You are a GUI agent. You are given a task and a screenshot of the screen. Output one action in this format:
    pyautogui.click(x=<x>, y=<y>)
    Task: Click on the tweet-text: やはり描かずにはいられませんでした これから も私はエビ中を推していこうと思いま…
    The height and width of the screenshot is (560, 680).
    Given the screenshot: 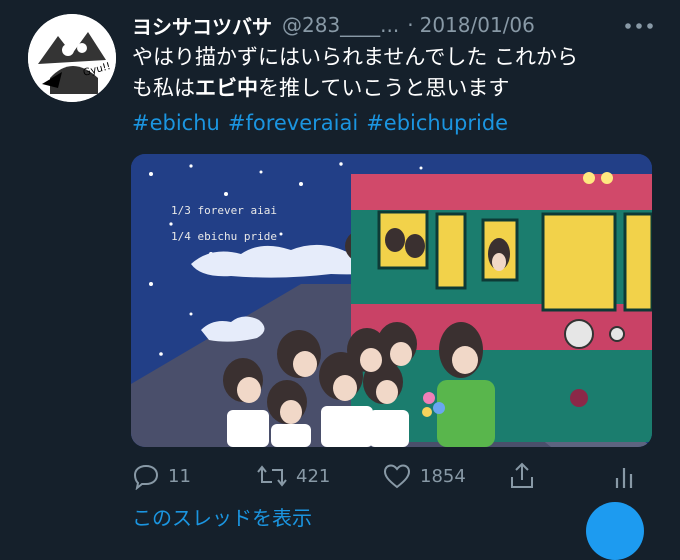 What is the action you would take?
    pyautogui.click(x=392, y=73)
    